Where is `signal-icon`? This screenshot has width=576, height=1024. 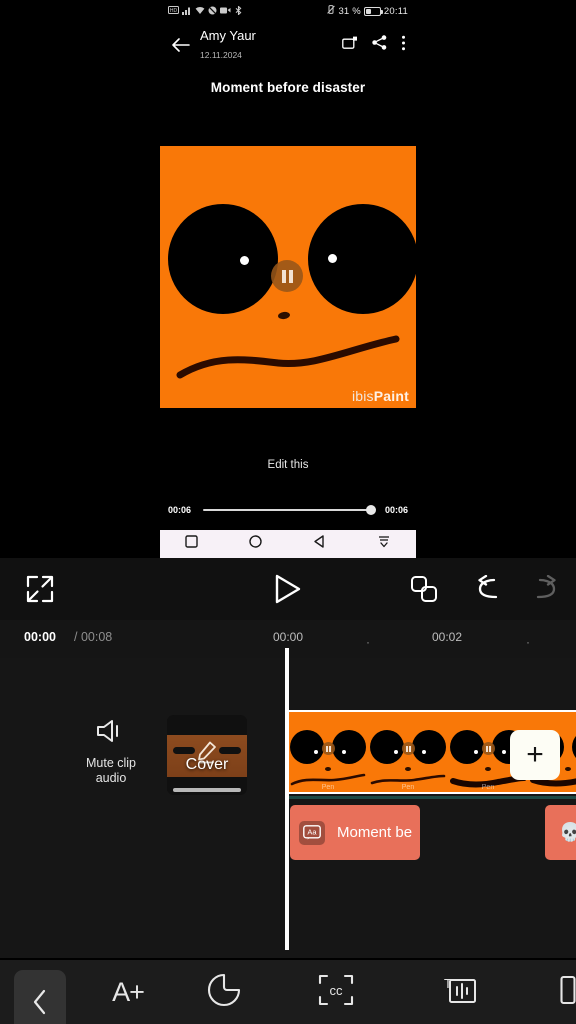 signal-icon is located at coordinates (187, 11).